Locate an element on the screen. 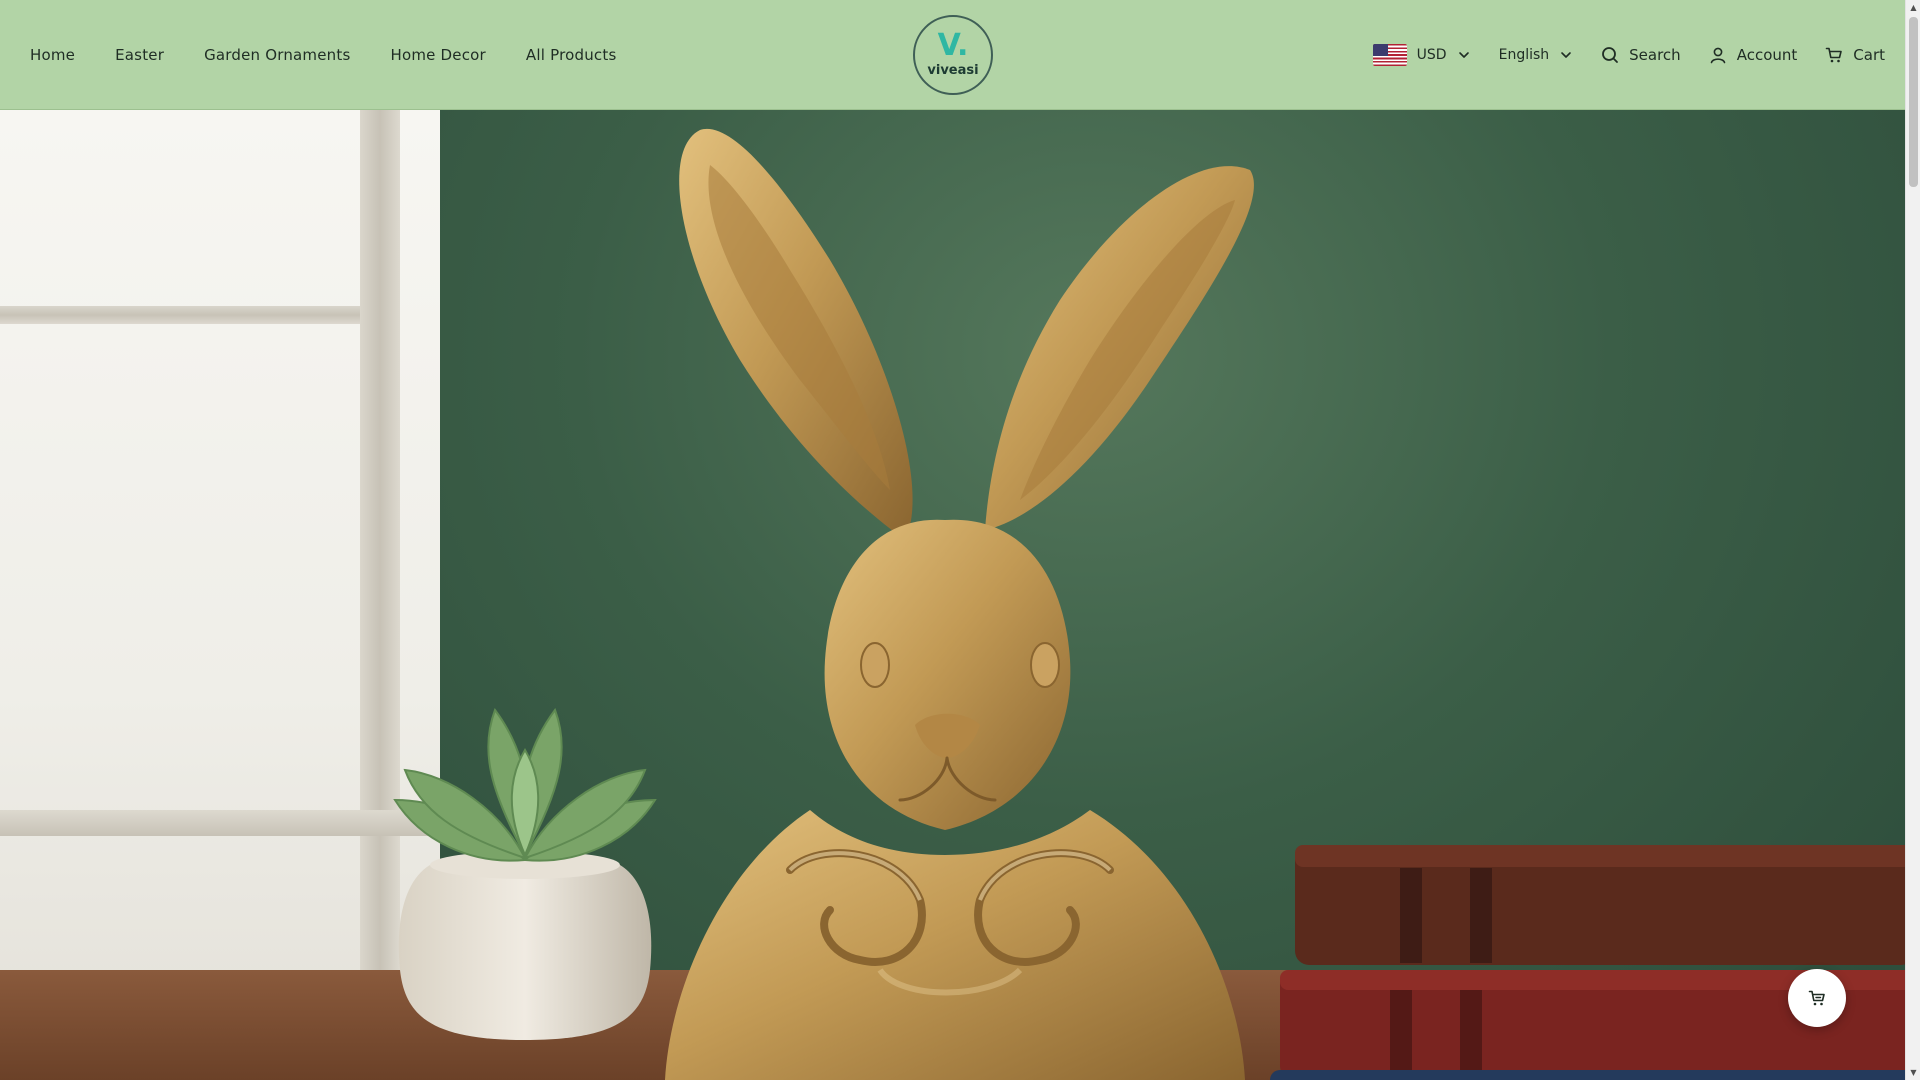 This screenshot has height=1080, width=1920. scroll-down-arrow: ▼ is located at coordinates (1913, 1072).